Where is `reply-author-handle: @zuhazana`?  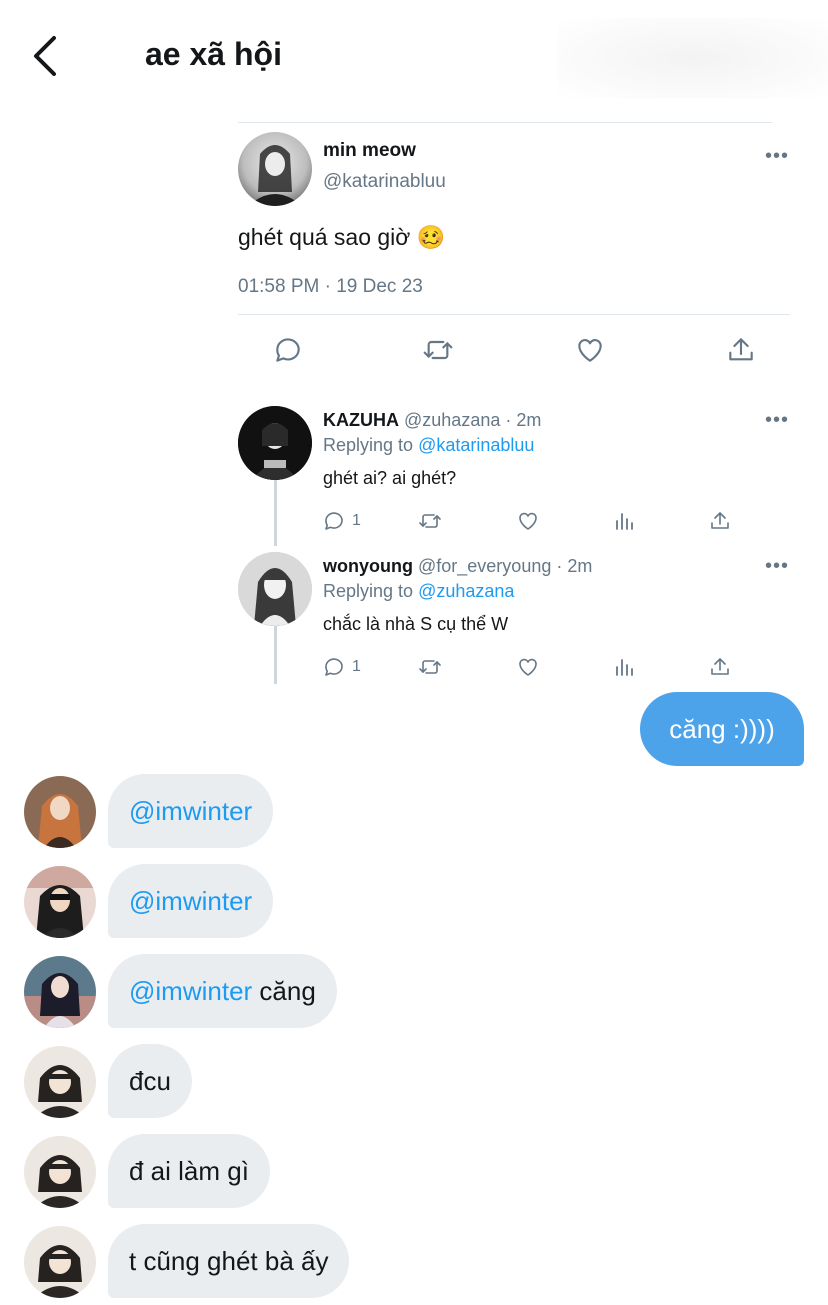 reply-author-handle: @zuhazana is located at coordinates (452, 420).